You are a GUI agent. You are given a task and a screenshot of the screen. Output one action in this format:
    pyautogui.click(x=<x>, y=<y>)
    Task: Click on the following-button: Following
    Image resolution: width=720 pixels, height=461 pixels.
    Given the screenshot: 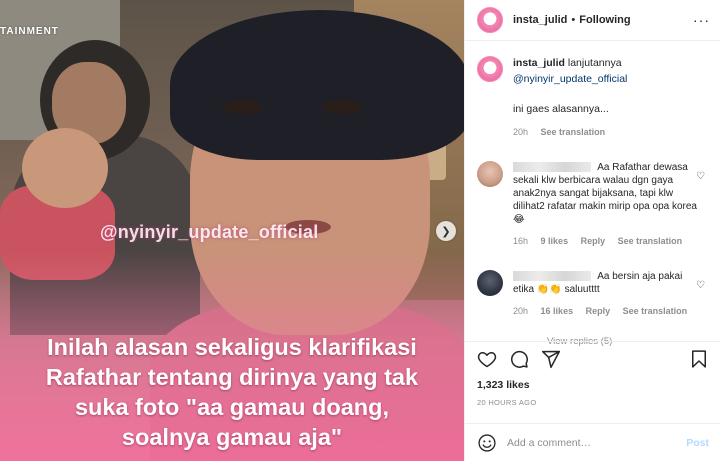 What is the action you would take?
    pyautogui.click(x=604, y=20)
    